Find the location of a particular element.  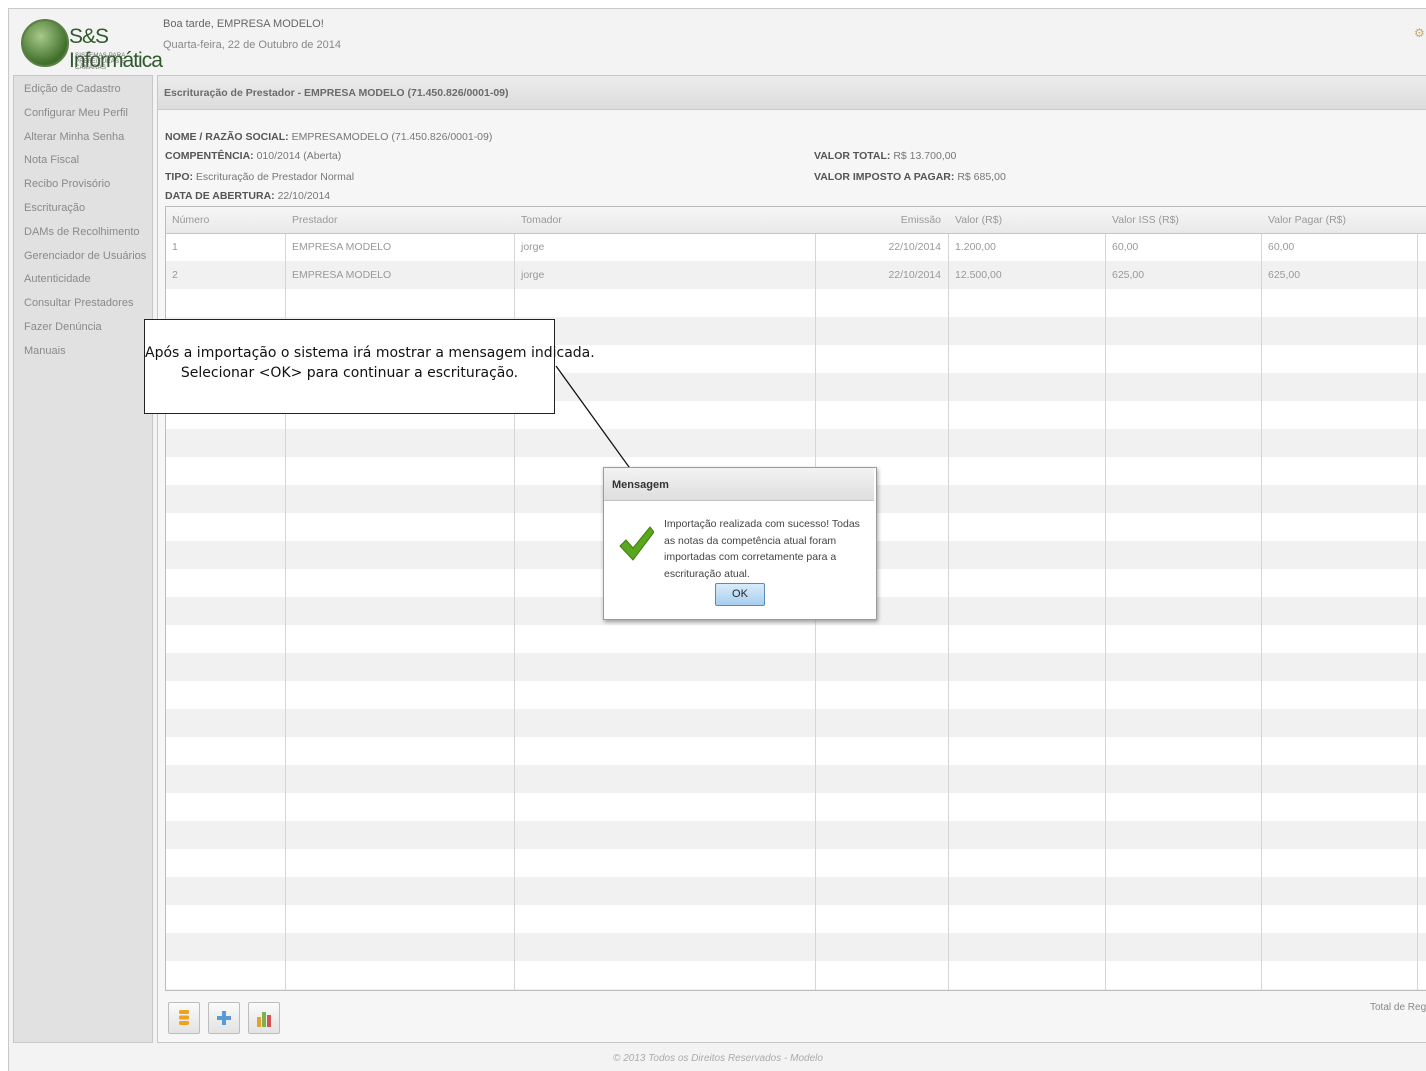

column-header-3: Emissão is located at coordinates (882, 220).